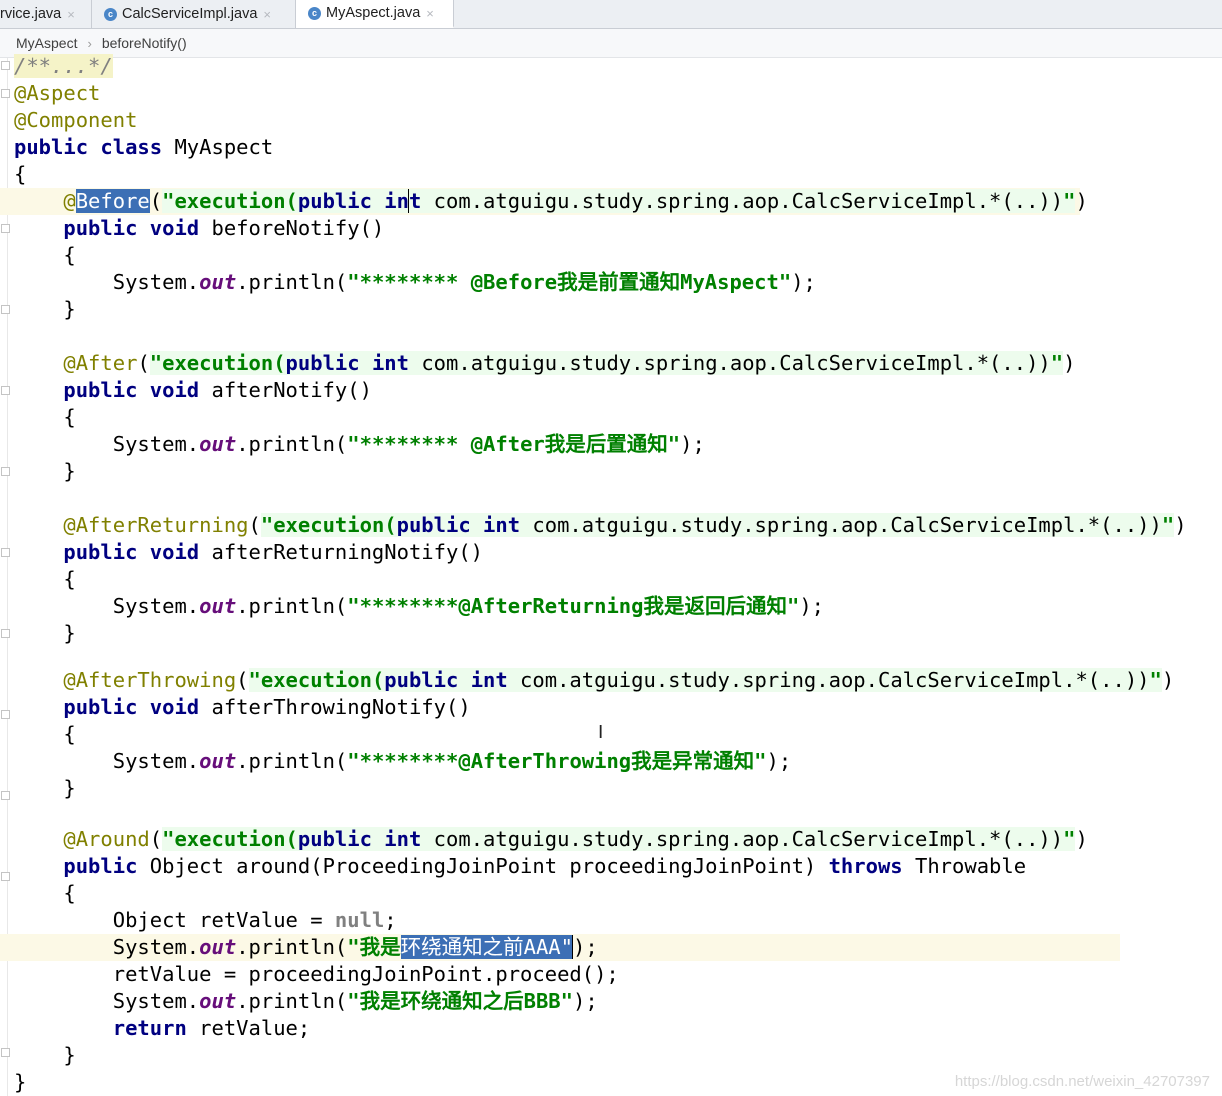  Describe the element at coordinates (460, 1001) in the screenshot. I see `string: "我是环绕通知之后BBB"` at that location.